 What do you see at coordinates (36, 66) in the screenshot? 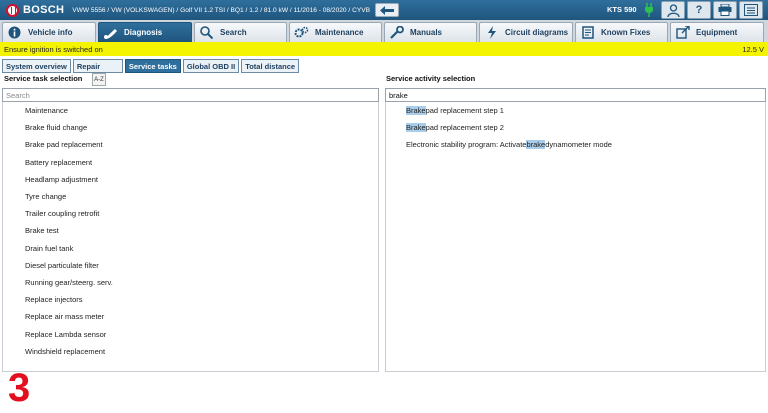
I see `subtab-system-overview: System overview` at bounding box center [36, 66].